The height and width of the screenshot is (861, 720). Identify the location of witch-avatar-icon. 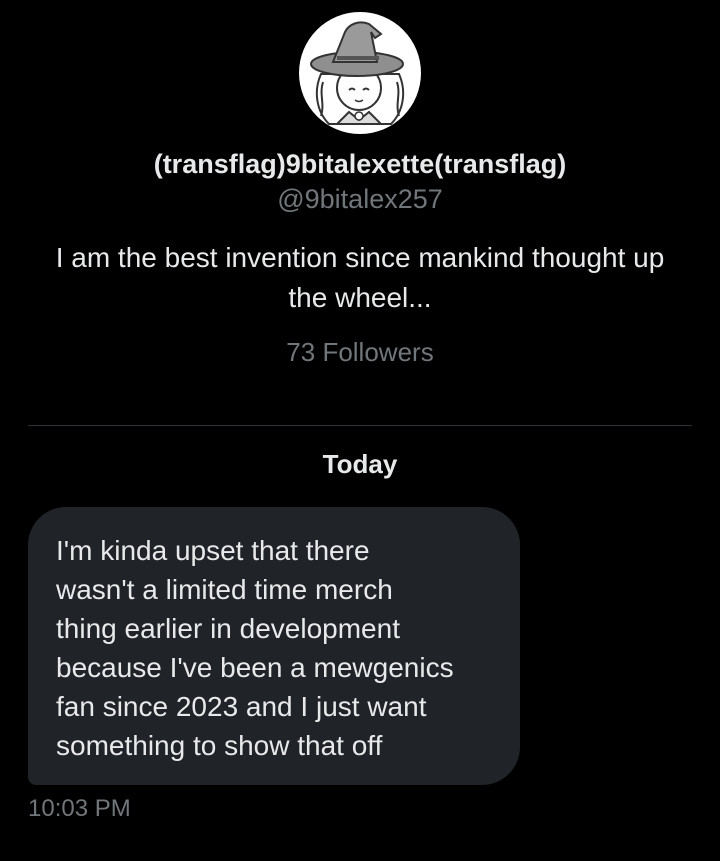
(357, 73).